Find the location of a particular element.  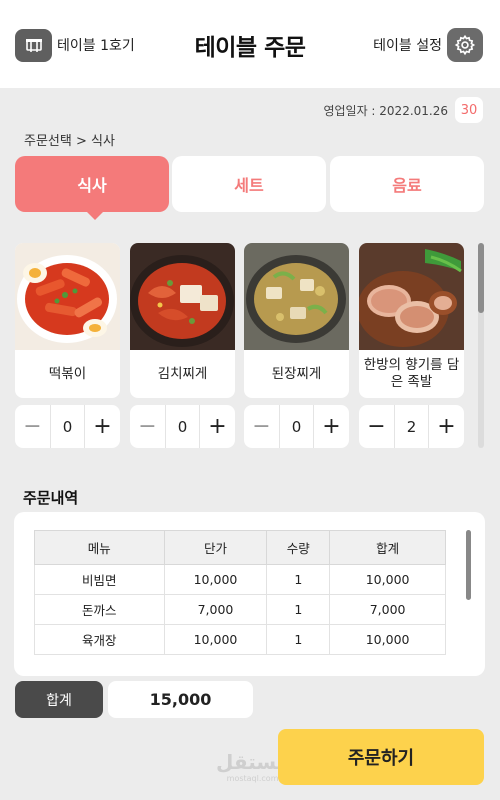

kimchi-stew-photo is located at coordinates (182, 296).